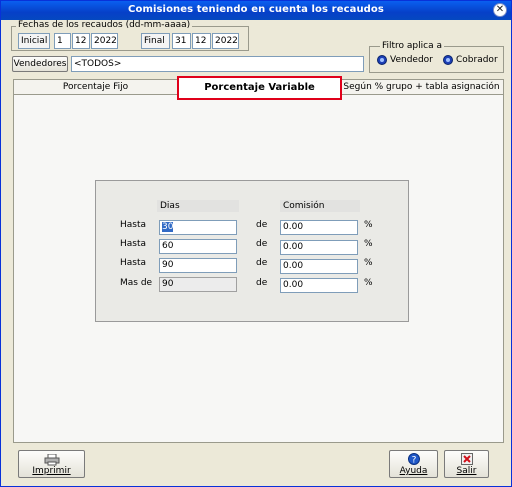  Describe the element at coordinates (201, 41) in the screenshot. I see `end-month-input: 12` at that location.